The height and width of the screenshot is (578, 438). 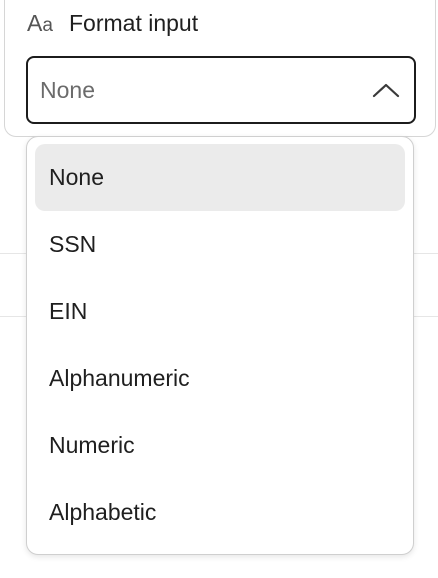 What do you see at coordinates (220, 512) in the screenshot?
I see `option-alphabetic: Alphabetic` at bounding box center [220, 512].